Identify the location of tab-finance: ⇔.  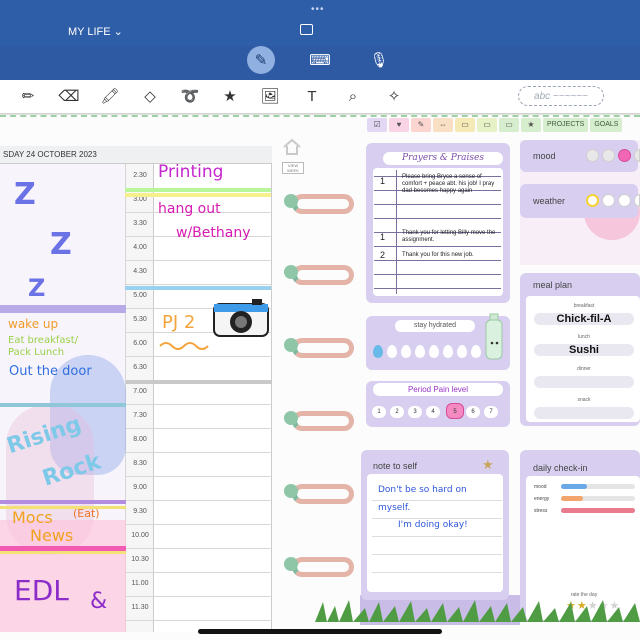
(443, 125).